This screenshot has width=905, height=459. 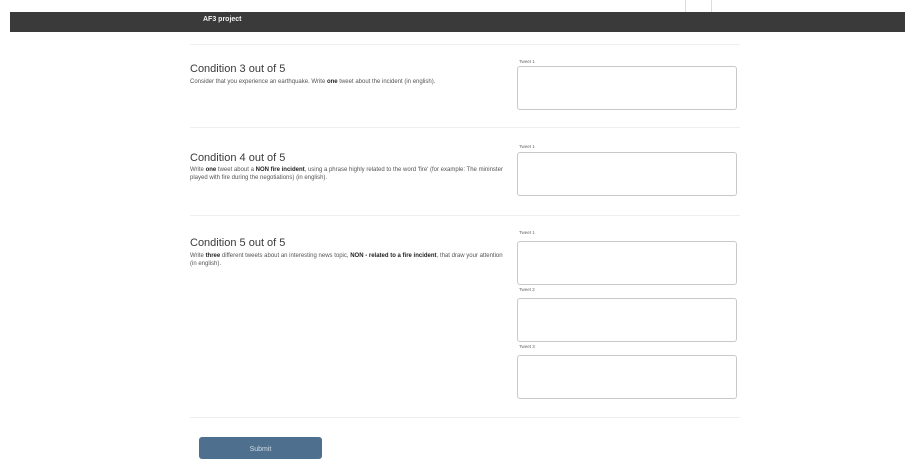 What do you see at coordinates (238, 158) in the screenshot?
I see `condition-title: Condition 4 out of 5` at bounding box center [238, 158].